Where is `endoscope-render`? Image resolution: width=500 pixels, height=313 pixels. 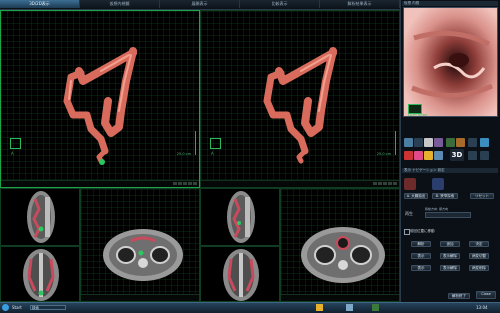 endoscope-render is located at coordinates (450, 62).